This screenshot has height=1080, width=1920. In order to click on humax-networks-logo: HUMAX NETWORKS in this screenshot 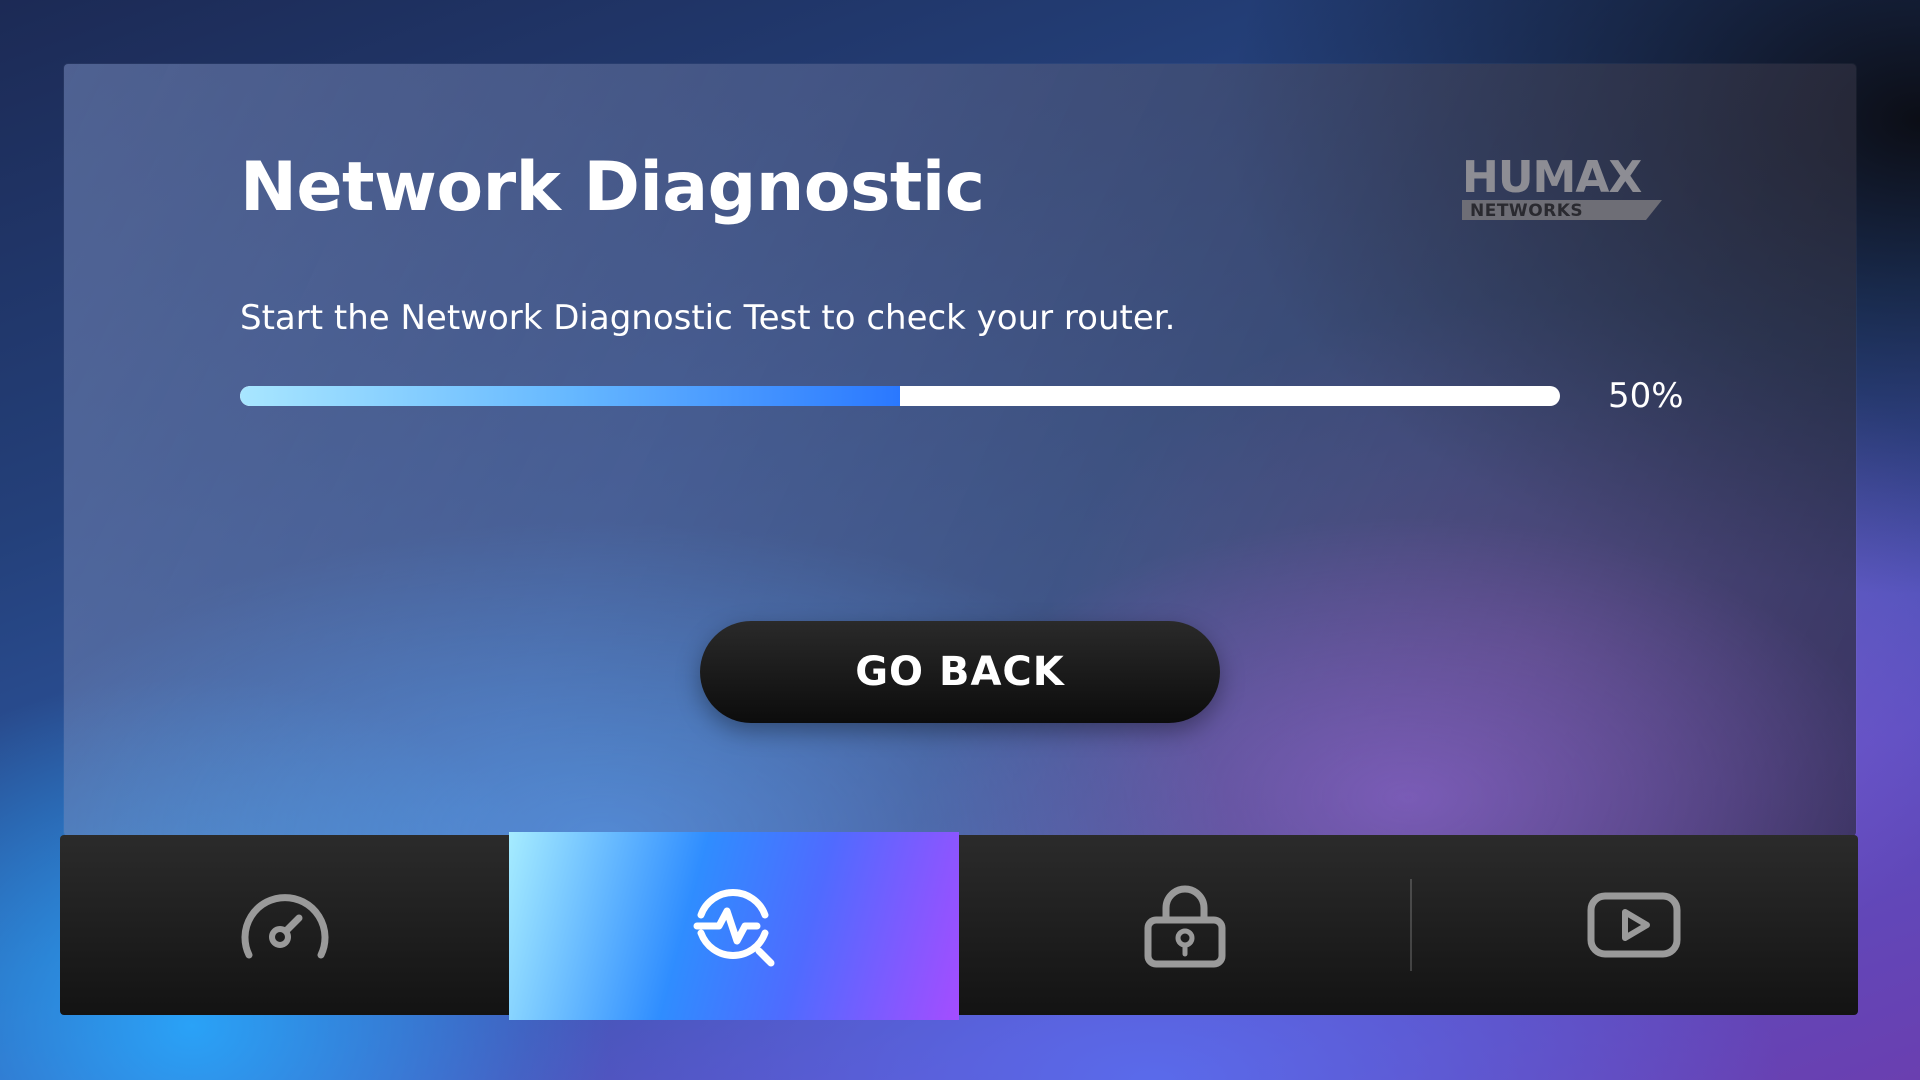, I will do `click(1565, 186)`.